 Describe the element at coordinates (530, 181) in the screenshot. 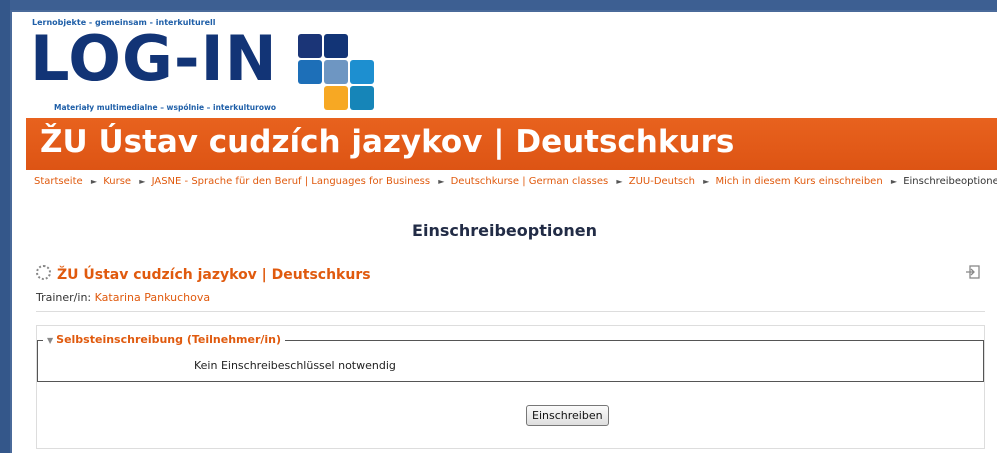

I see `breadcrumb-item: Deutschkurse | German classes` at that location.